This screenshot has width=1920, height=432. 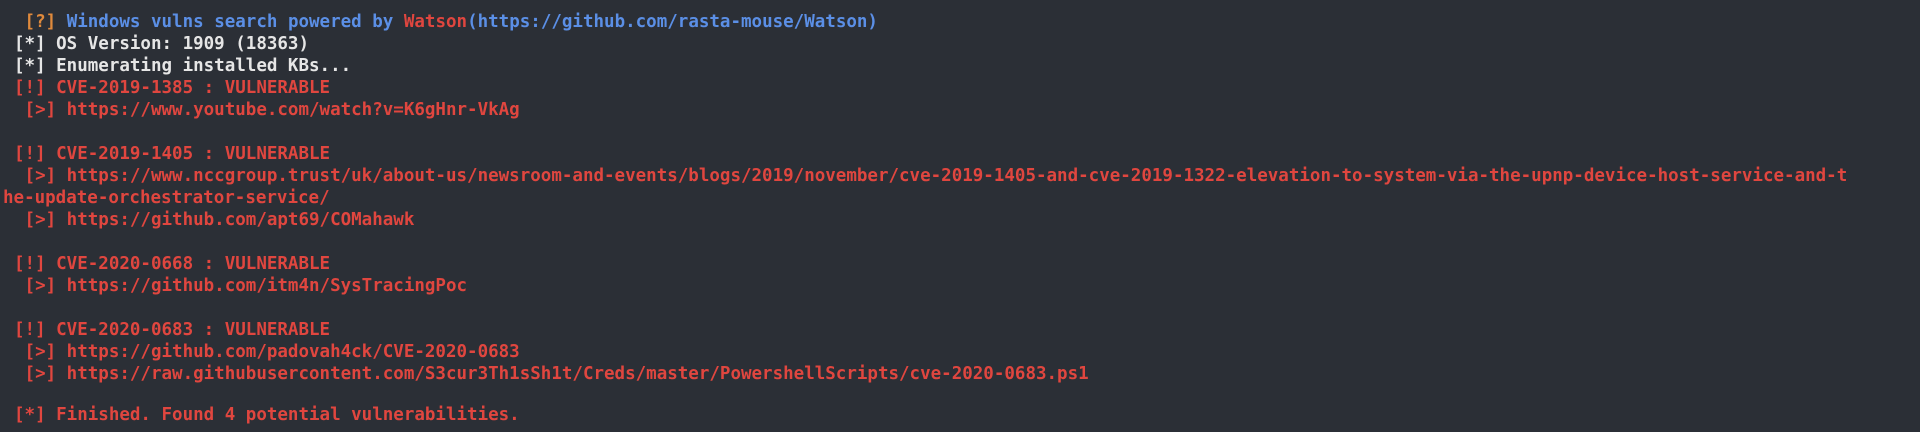 What do you see at coordinates (172, 330) in the screenshot?
I see `cve-2020-0683-title: [!] CVE-2020-0683 : VULNERABLE` at bounding box center [172, 330].